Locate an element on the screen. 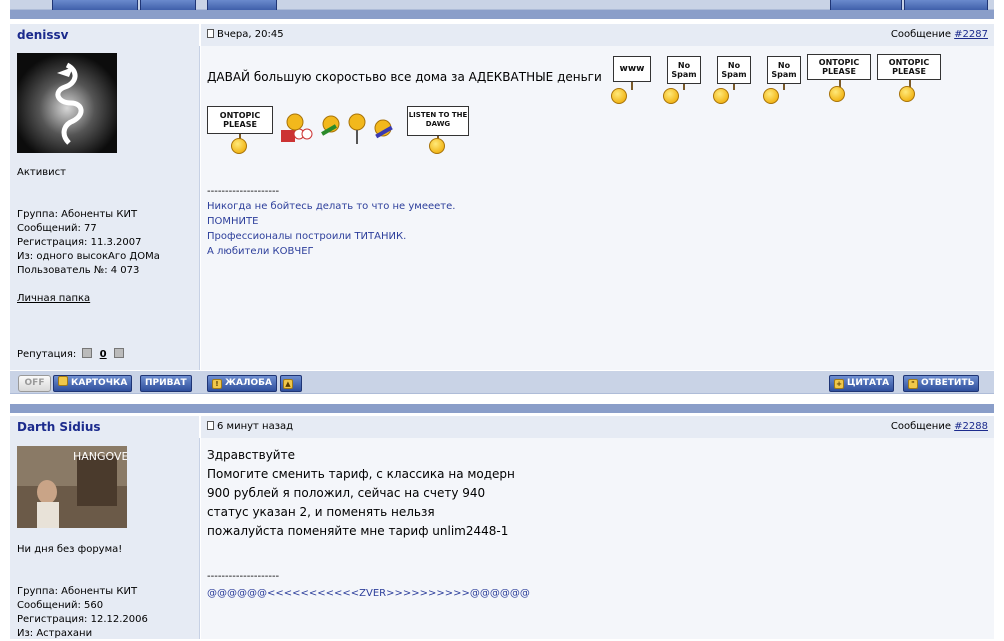  smiley-www-icon: www is located at coordinates (631, 80).